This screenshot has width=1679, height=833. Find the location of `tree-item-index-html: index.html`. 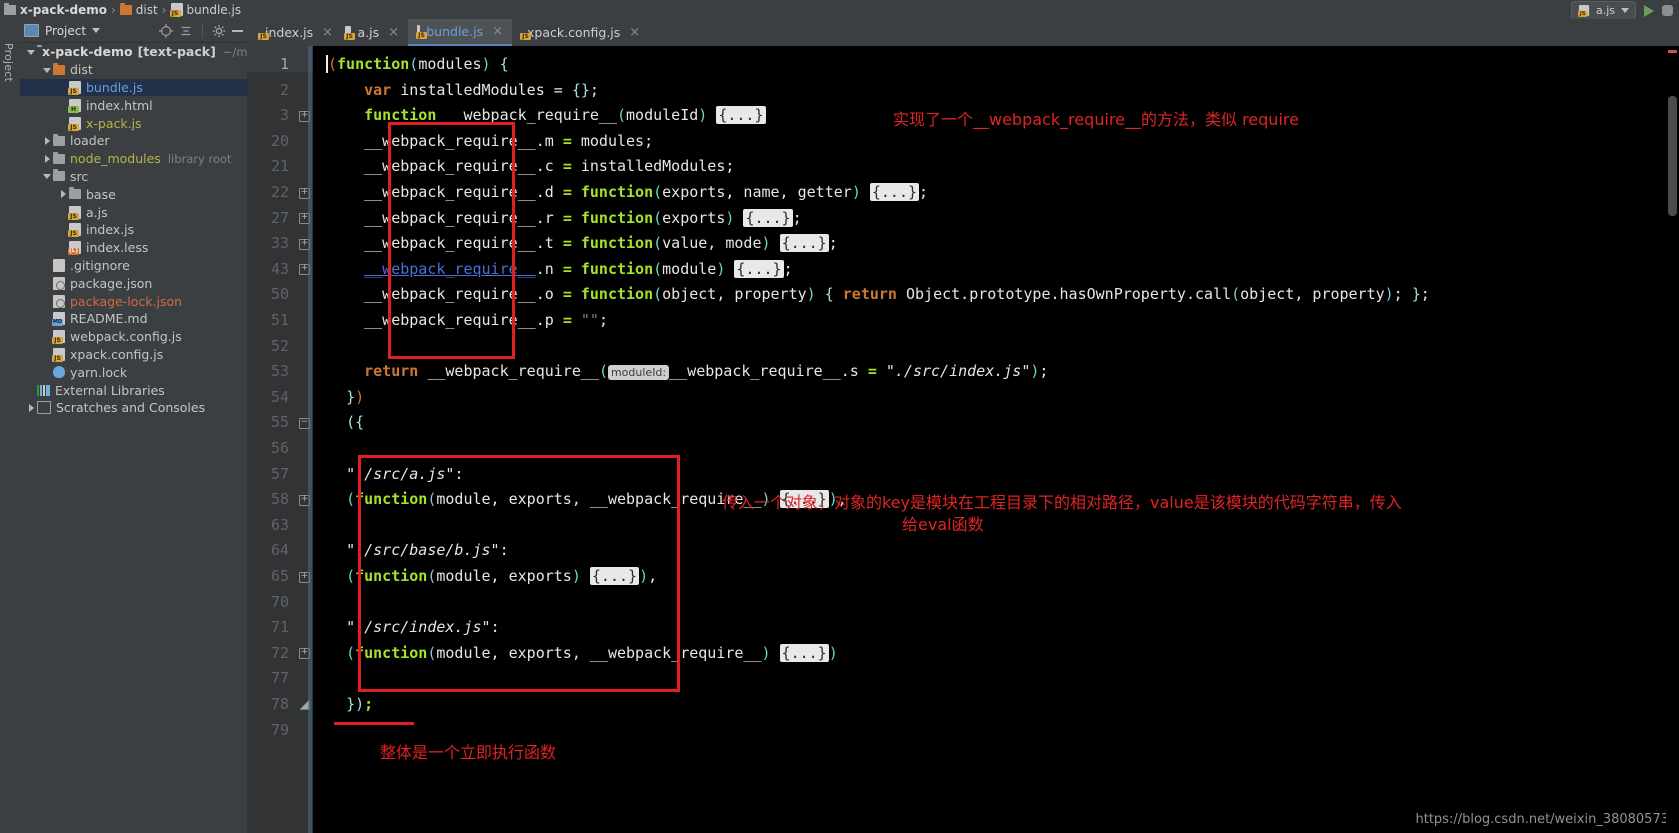

tree-item-index-html: index.html is located at coordinates (133, 105).